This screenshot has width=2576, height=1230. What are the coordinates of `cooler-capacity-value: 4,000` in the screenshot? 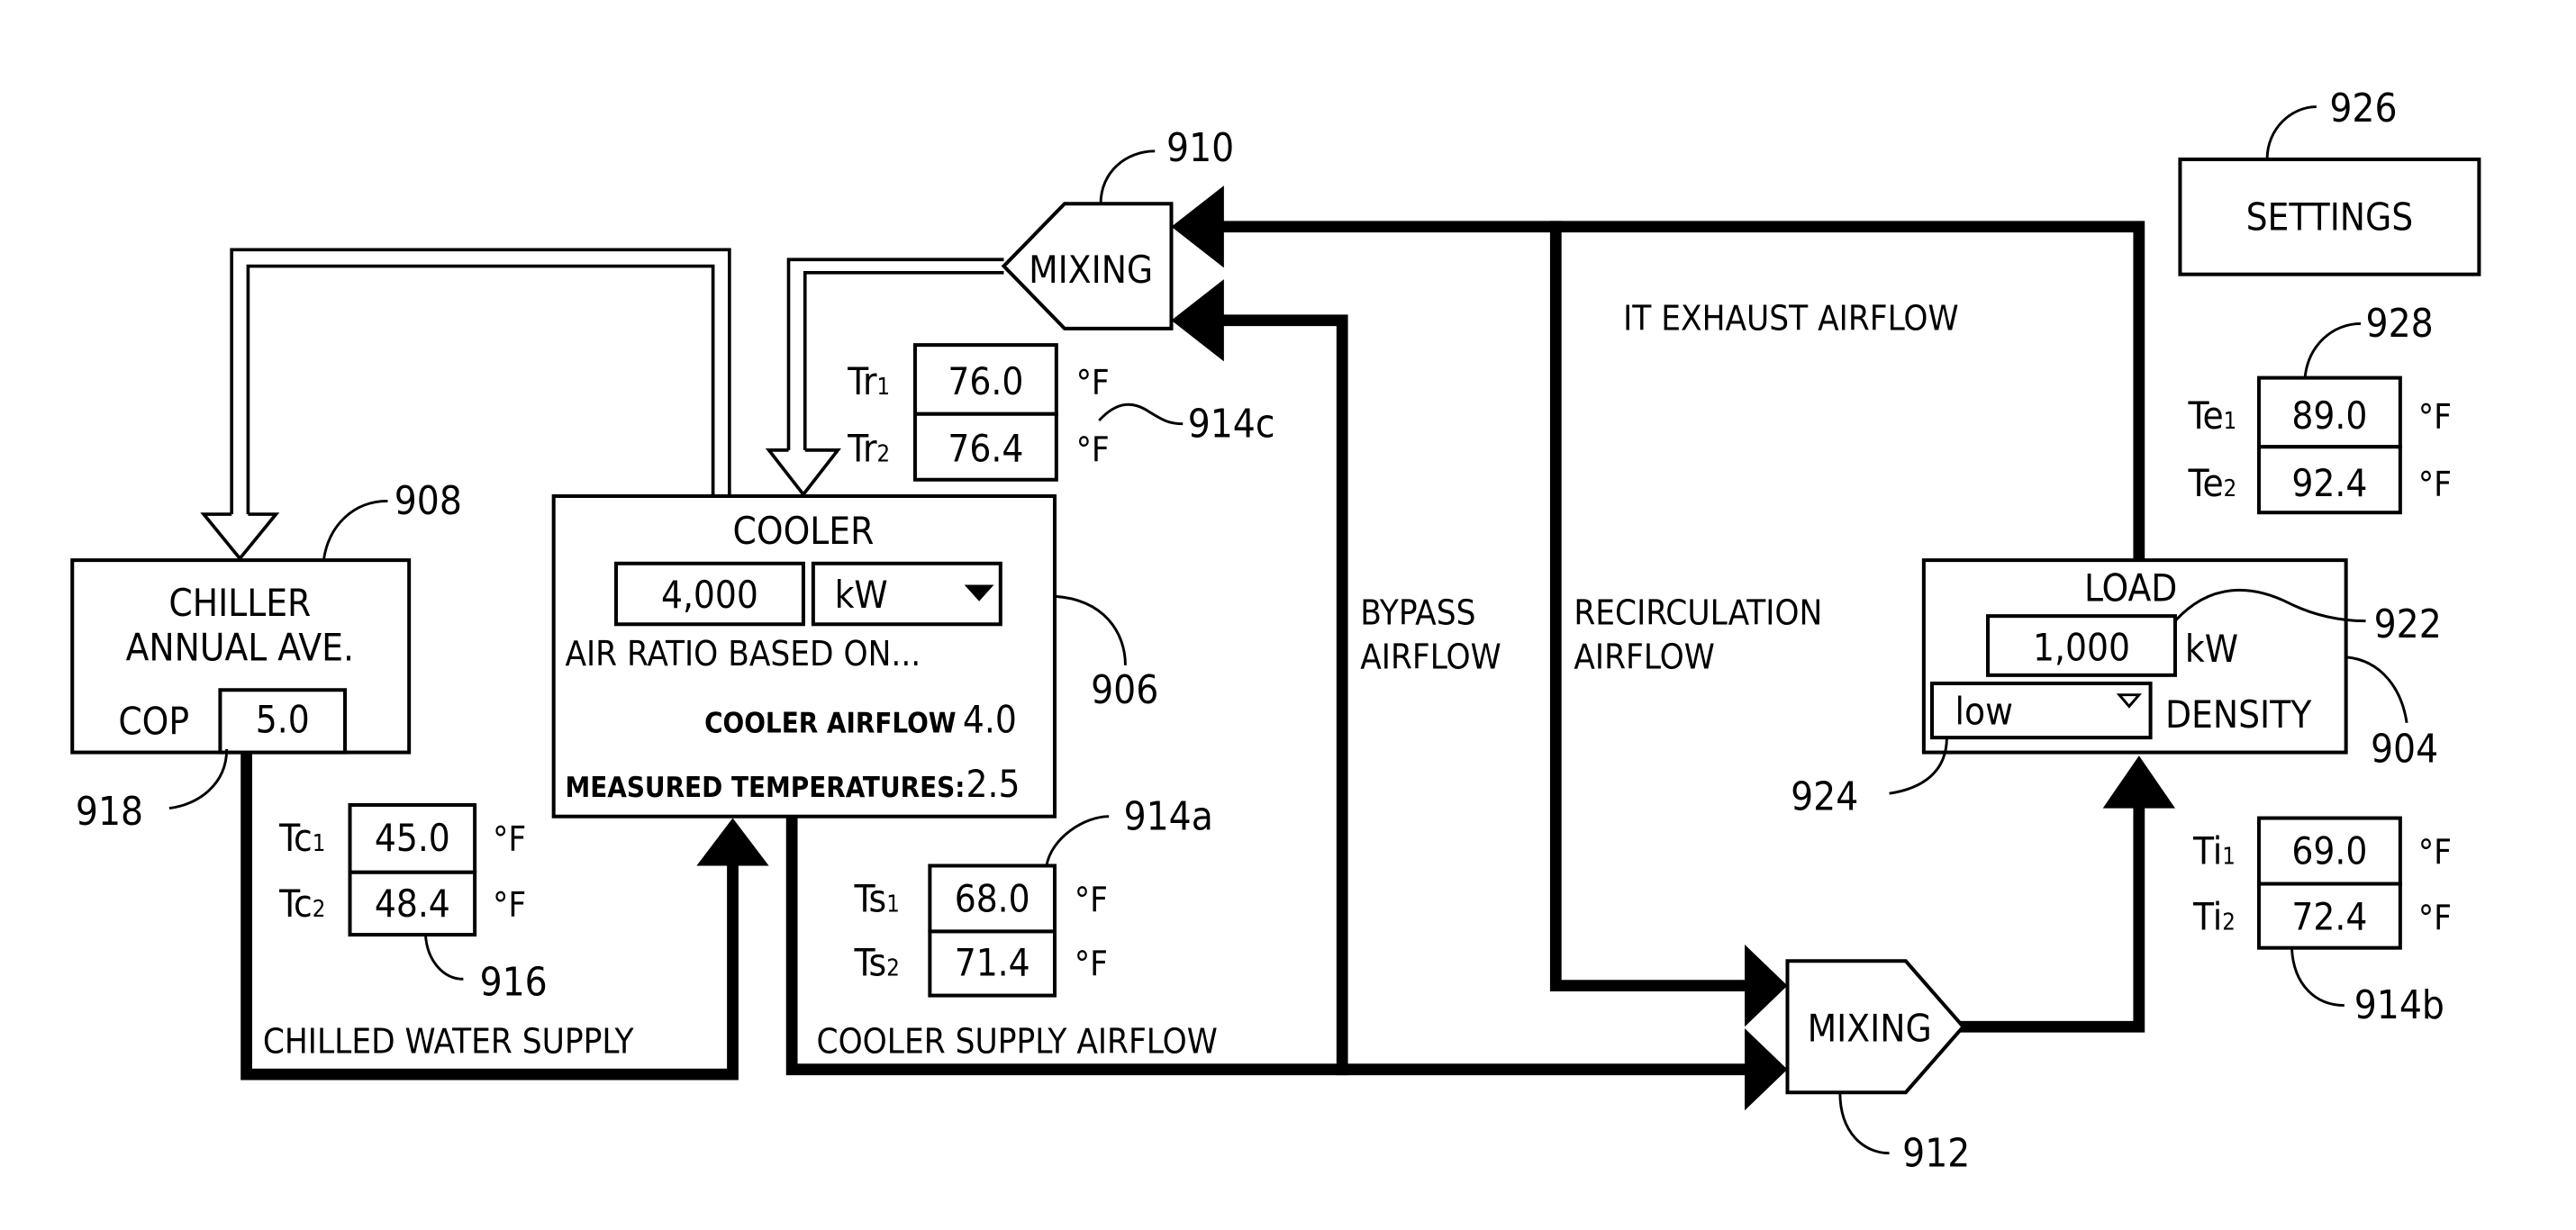 It's located at (709, 595).